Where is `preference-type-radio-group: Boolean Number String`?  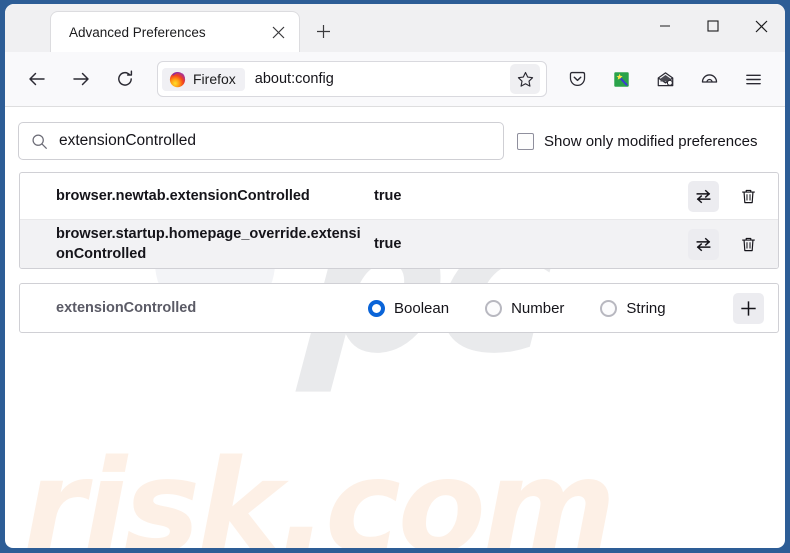
preference-type-radio-group: Boolean Number String is located at coordinates (550, 308).